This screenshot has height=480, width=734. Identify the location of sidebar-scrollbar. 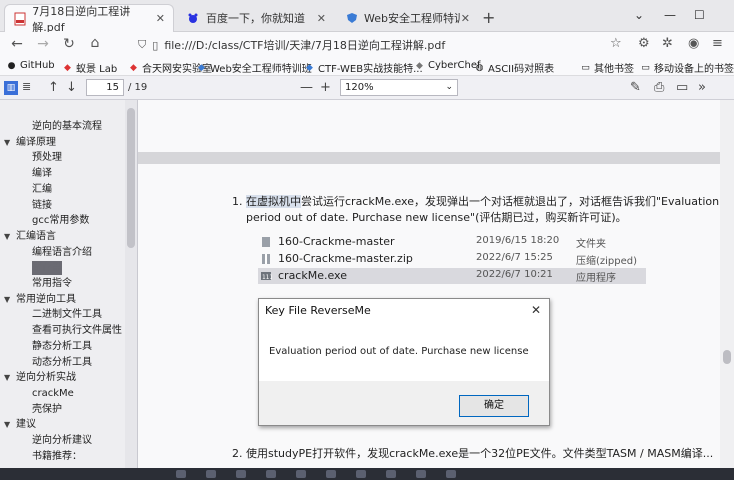
(131, 284).